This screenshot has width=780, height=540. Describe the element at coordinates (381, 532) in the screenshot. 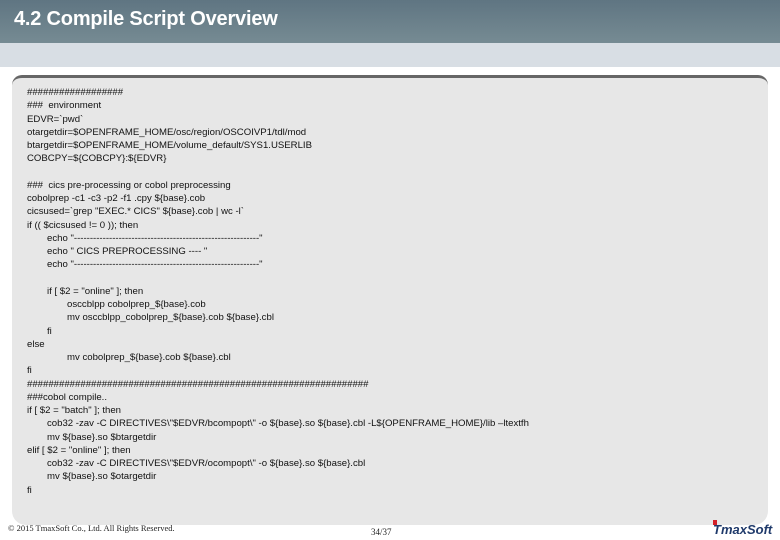

I see `page-number: 34/37` at that location.